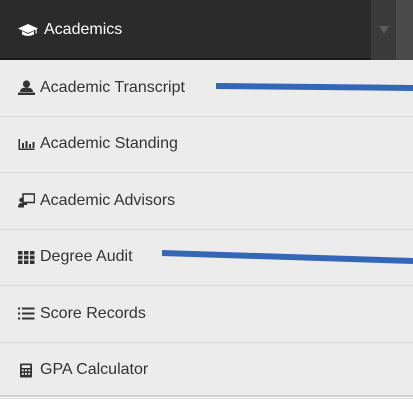 The height and width of the screenshot is (399, 413). I want to click on menu-item-label: Academic Standing, so click(109, 144).